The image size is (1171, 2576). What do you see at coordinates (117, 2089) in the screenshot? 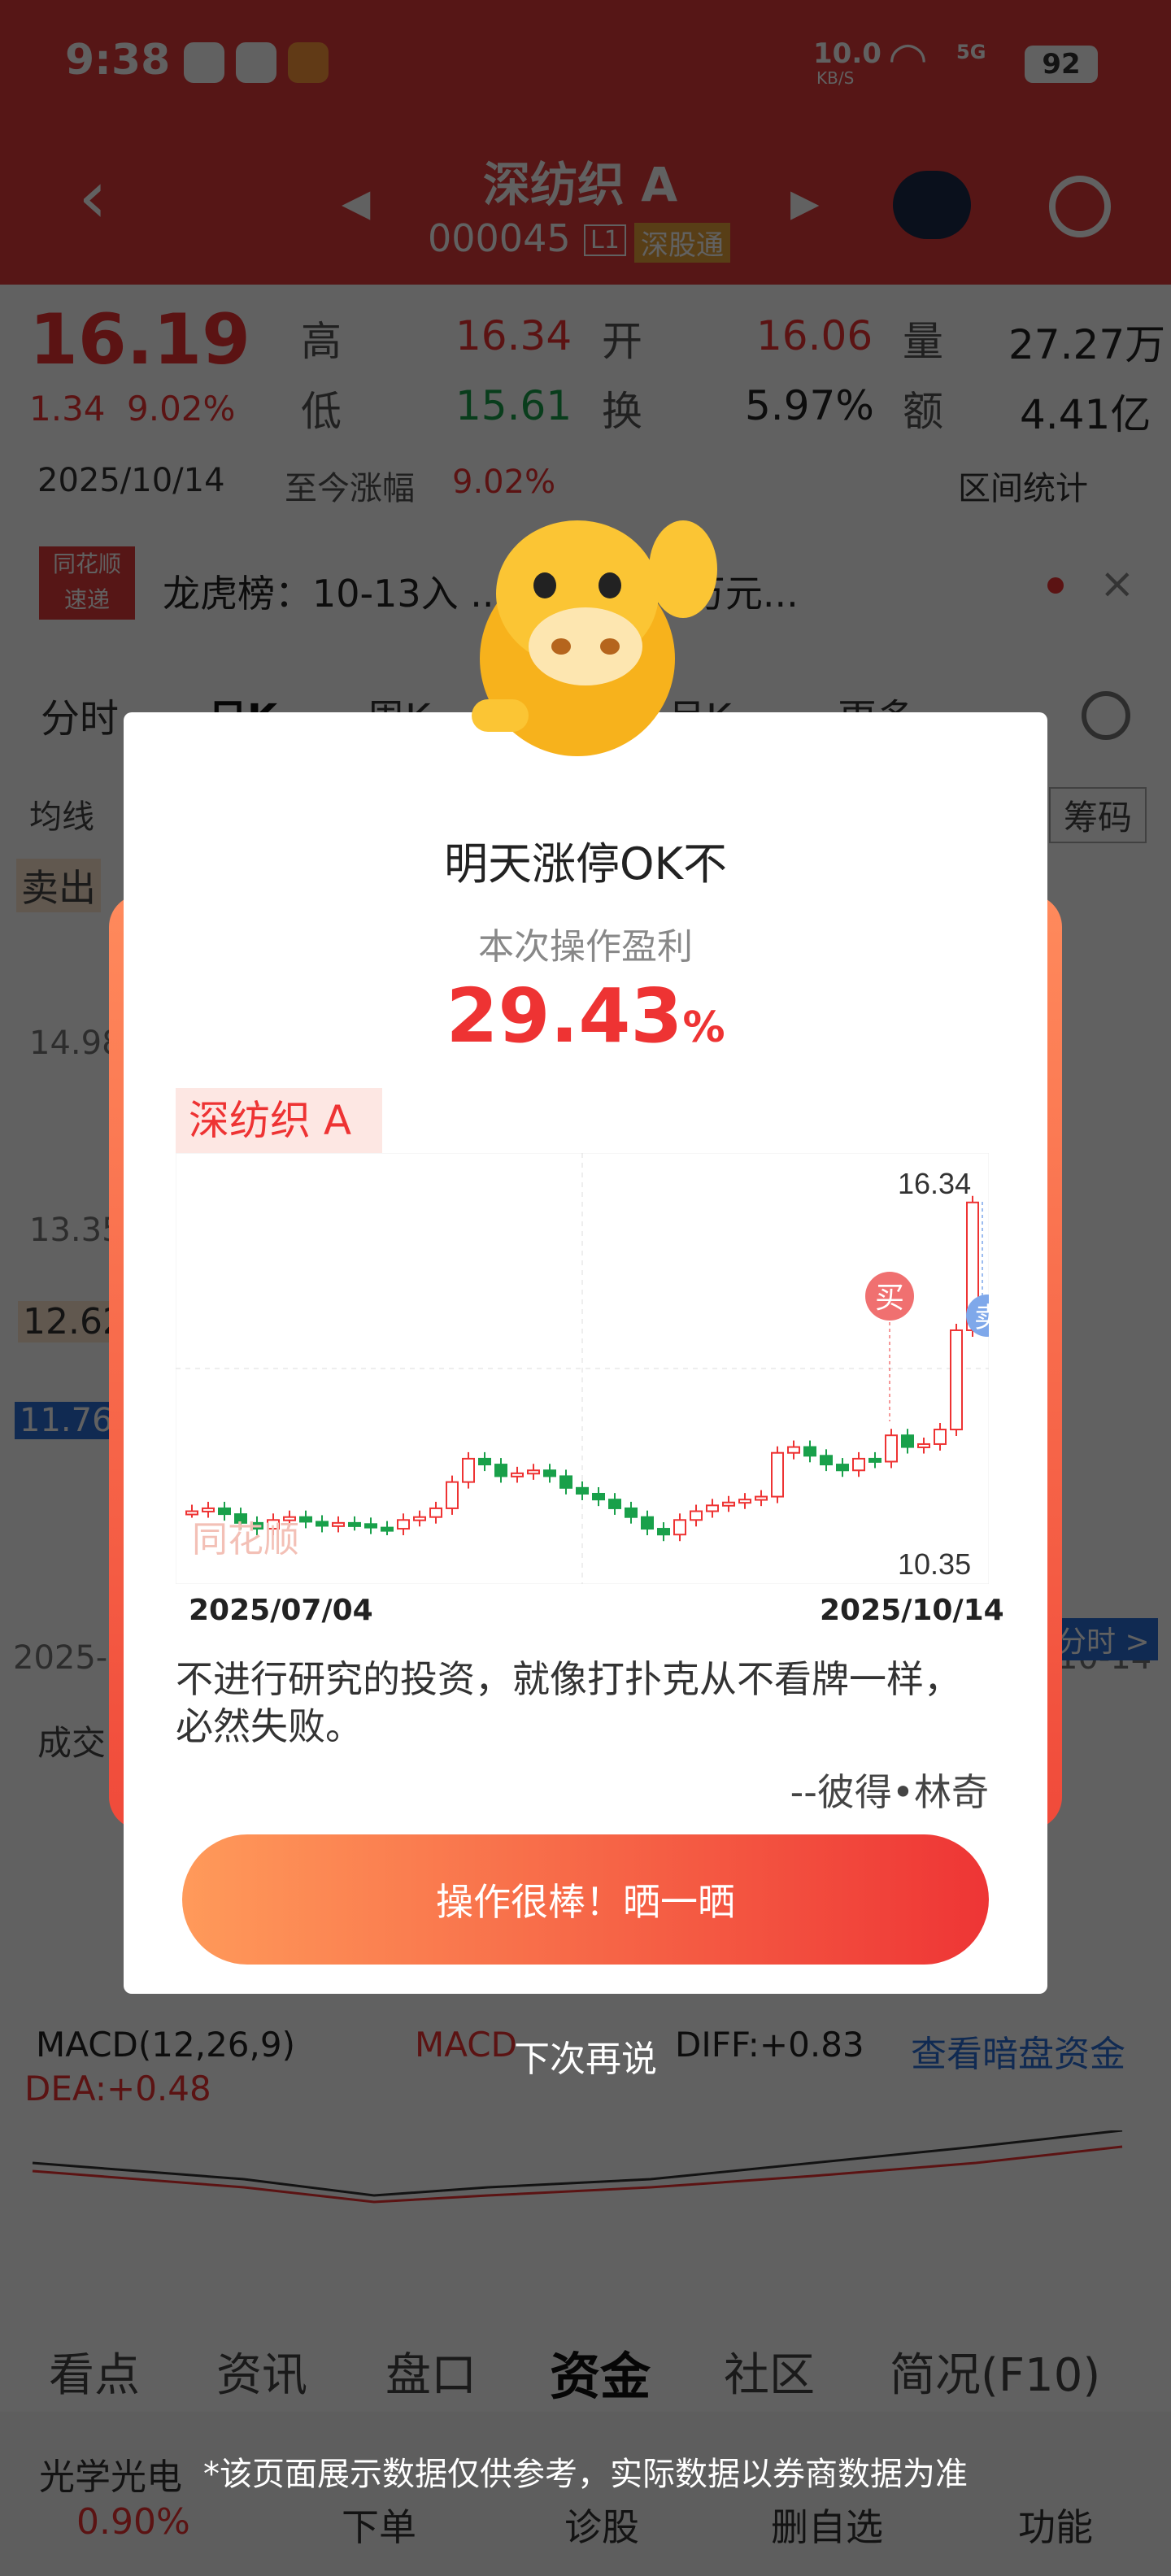
I see `dea-value: DEA:+0.48` at bounding box center [117, 2089].